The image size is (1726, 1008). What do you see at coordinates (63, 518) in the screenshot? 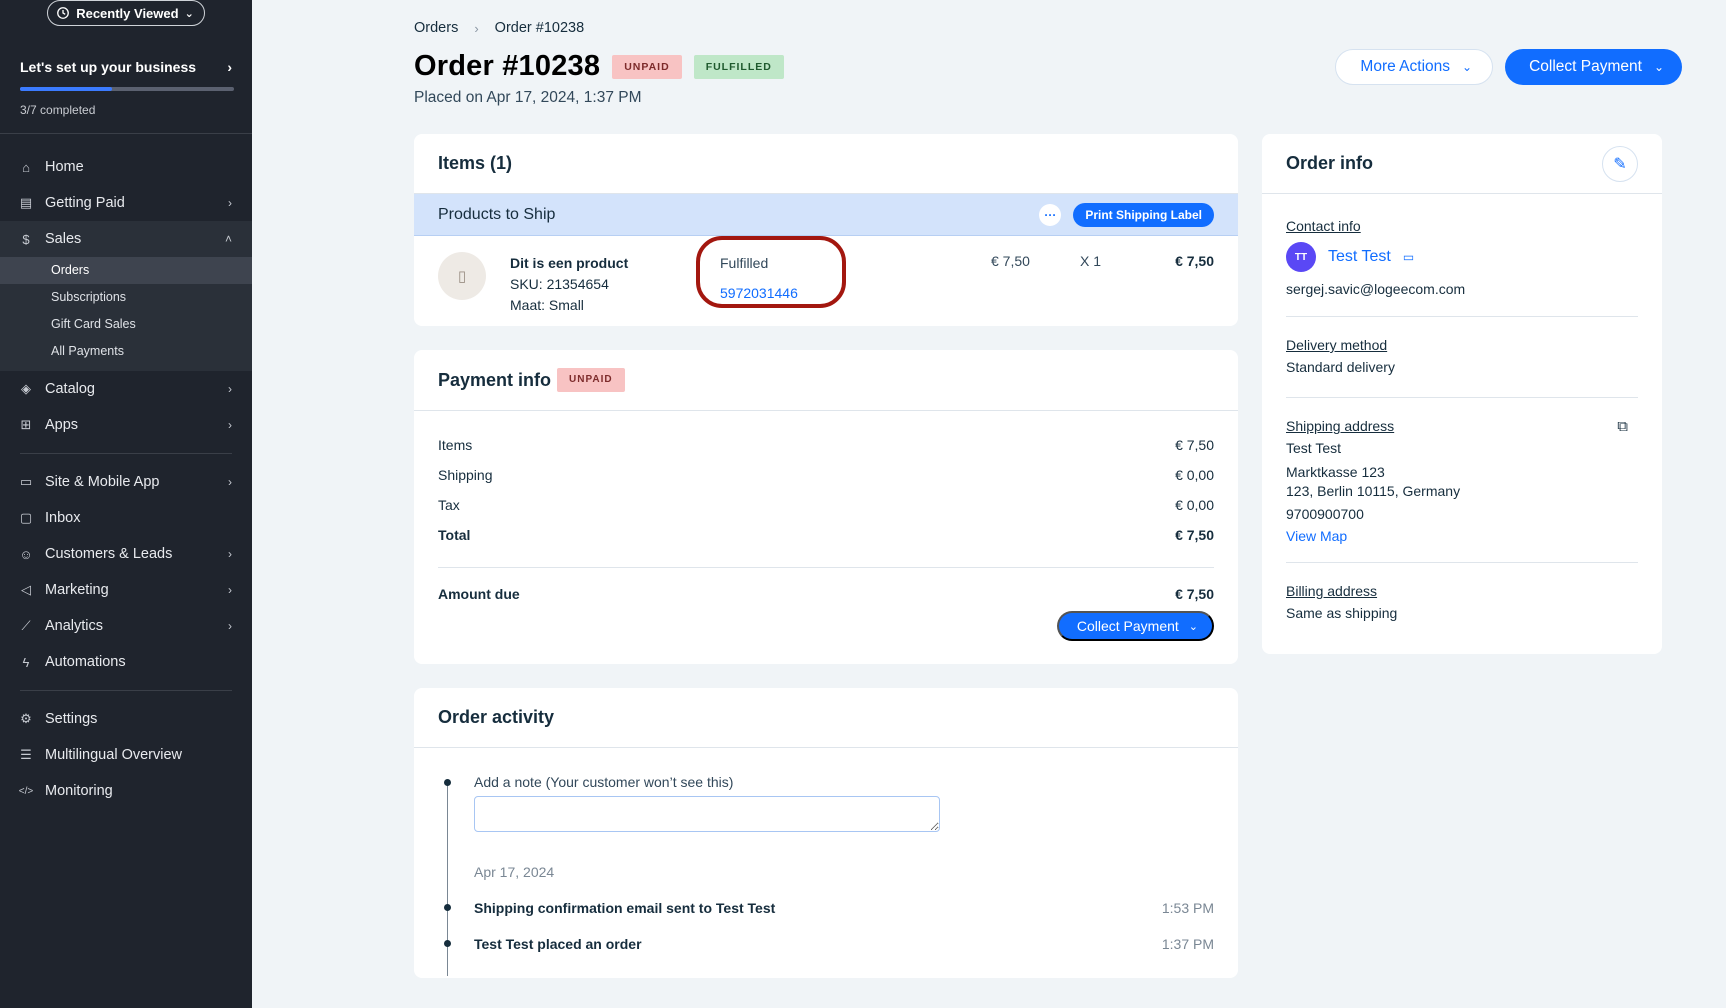
I see `sidebar-item-label: Inbox` at bounding box center [63, 518].